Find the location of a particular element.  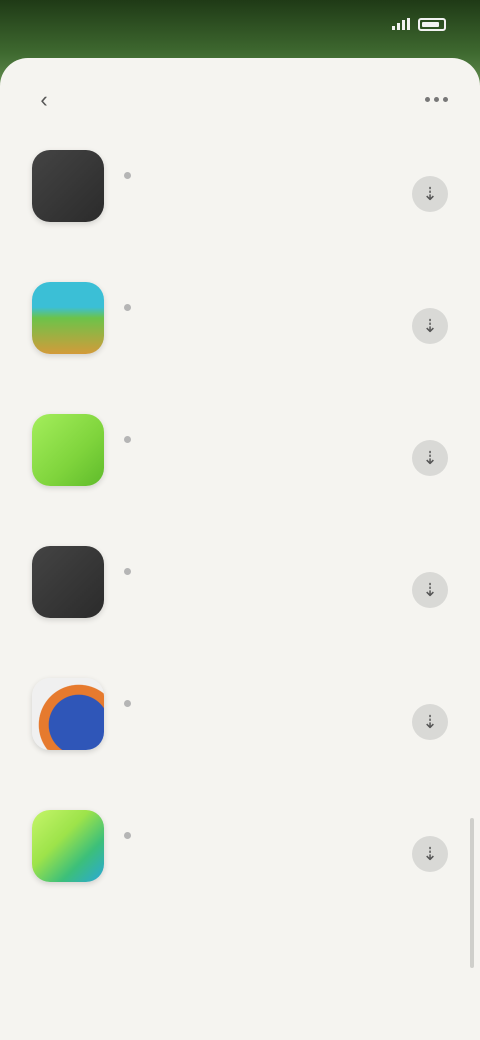

scrollbar is located at coordinates (472, 893).